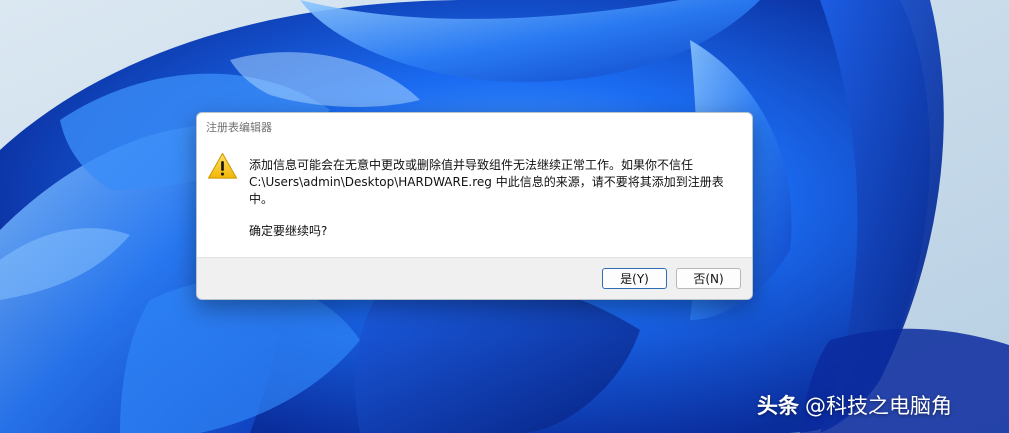 The width and height of the screenshot is (1009, 433). What do you see at coordinates (471, 165) in the screenshot?
I see `message-line: 添加信息可能会在无意中更改或删除值并导致组件无法继续正常工作。如果你不信任` at bounding box center [471, 165].